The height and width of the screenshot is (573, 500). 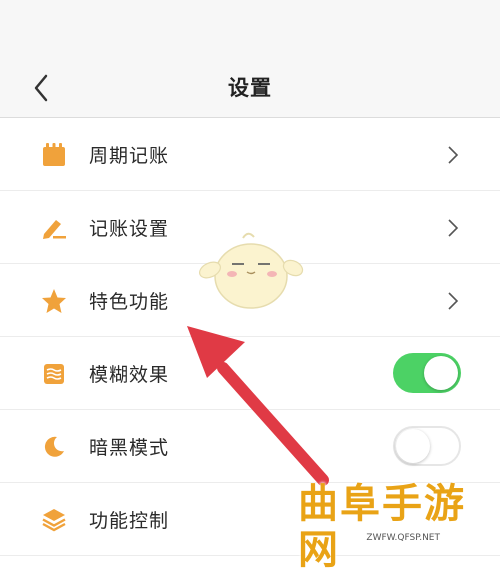 I want to click on calendar-icon, so click(x=54, y=154).